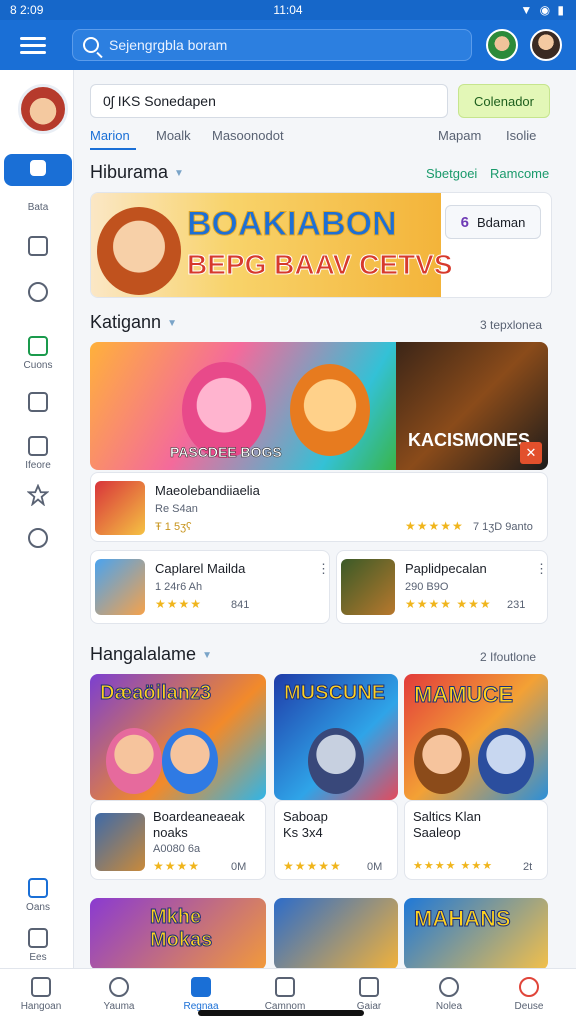 This screenshot has width=576, height=1024. I want to click on game-title: Saboap, so click(305, 816).